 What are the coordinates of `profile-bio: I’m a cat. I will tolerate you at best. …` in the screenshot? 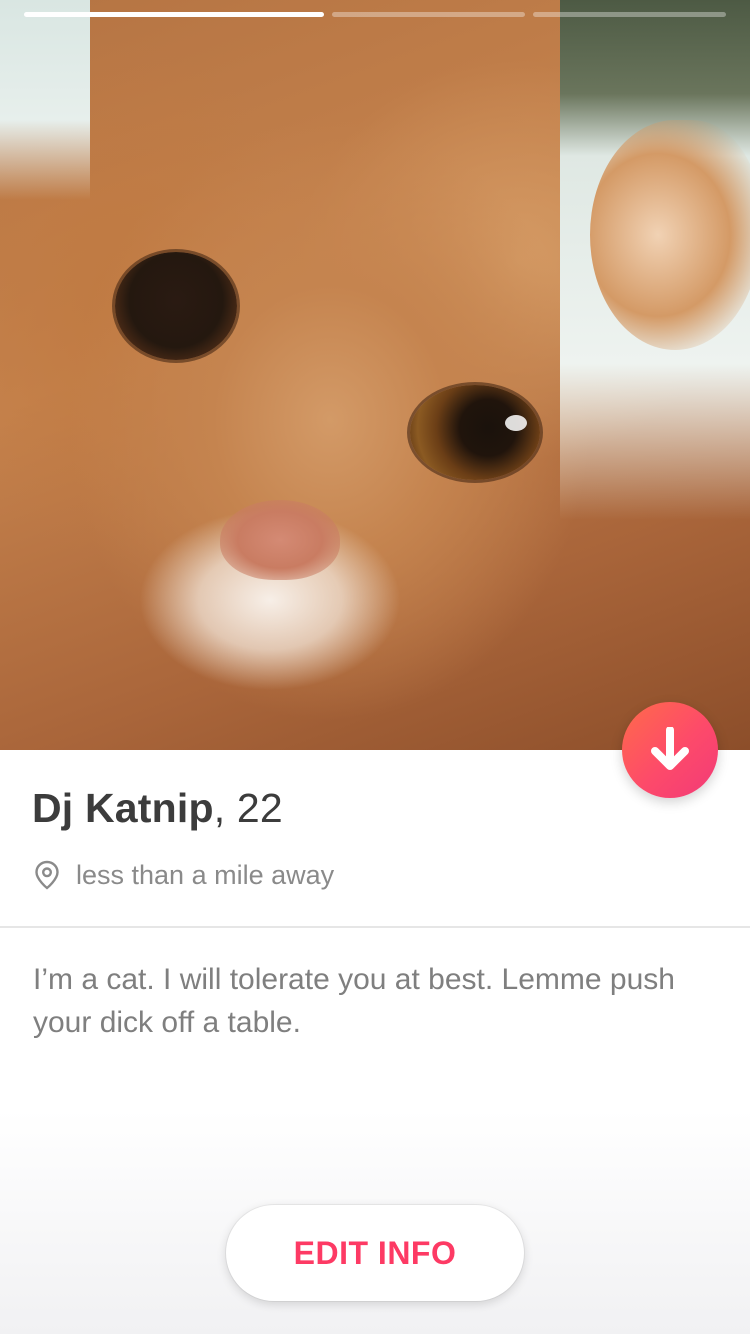 It's located at (354, 1001).